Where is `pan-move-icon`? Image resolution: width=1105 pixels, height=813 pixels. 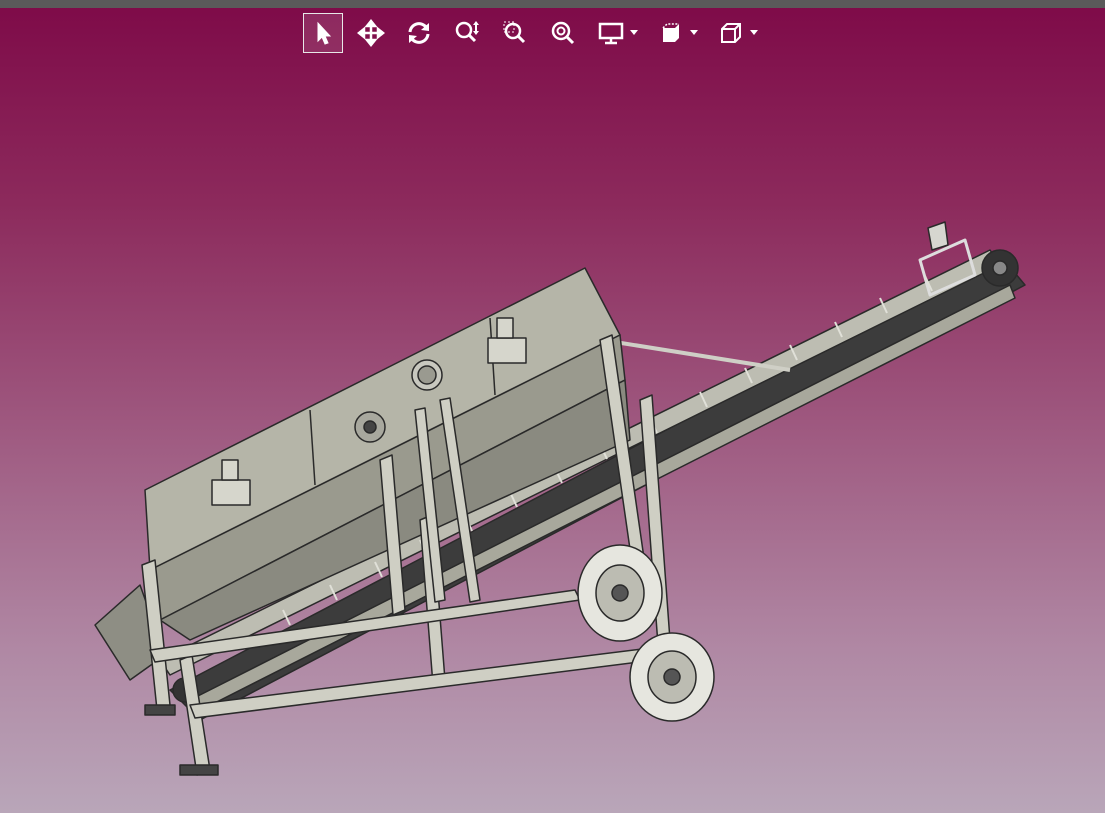
pan-move-icon is located at coordinates (371, 33).